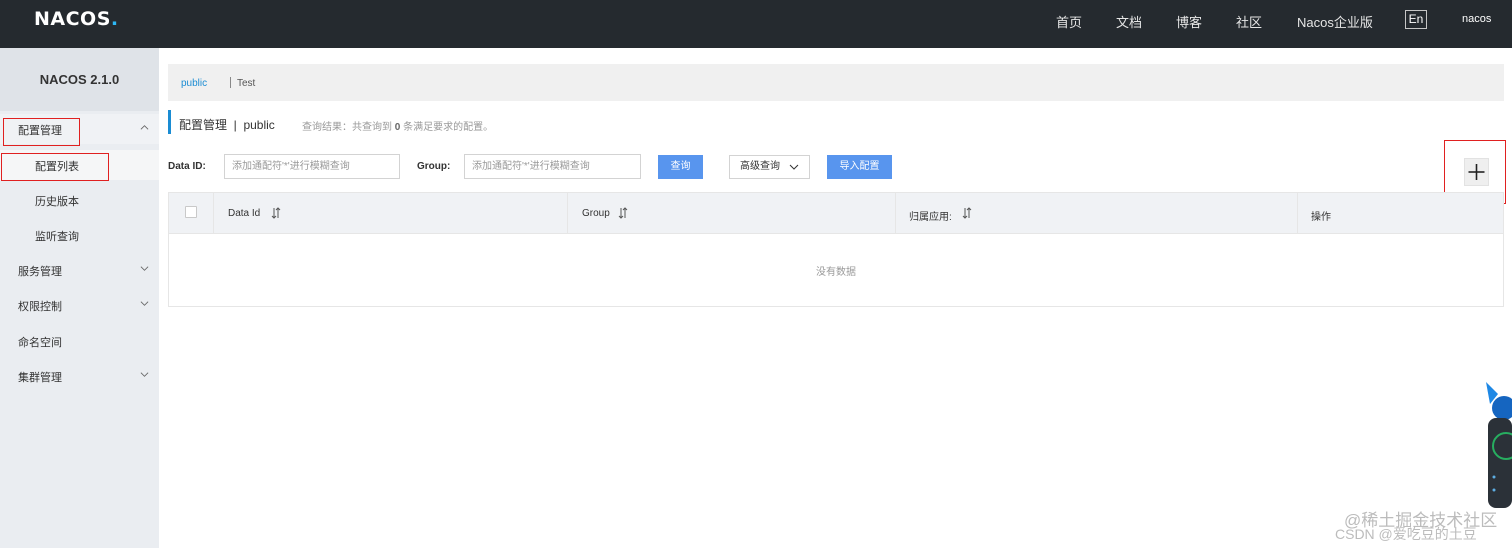 The image size is (1512, 548). What do you see at coordinates (79, 341) in the screenshot?
I see `sidebar-item-namespace: 命名空间` at bounding box center [79, 341].